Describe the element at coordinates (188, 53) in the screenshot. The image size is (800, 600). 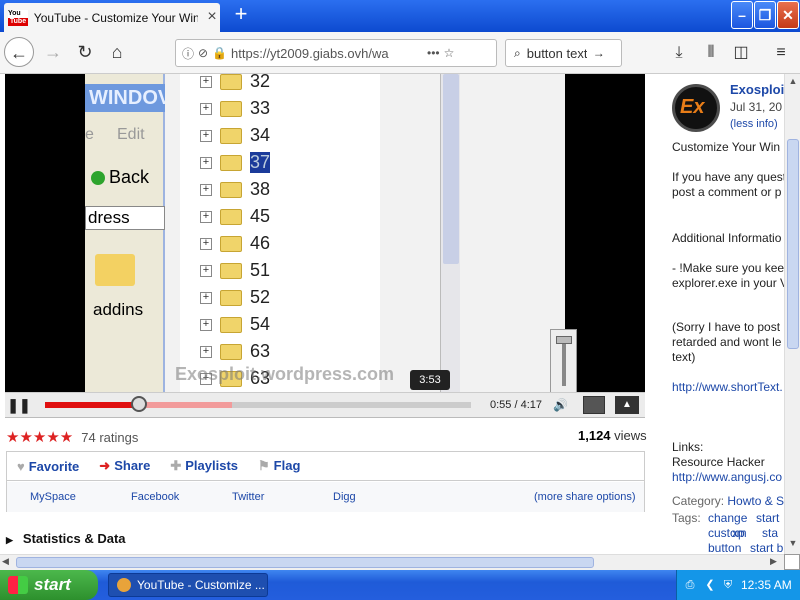
I see `info-icon: ⓘ` at that location.